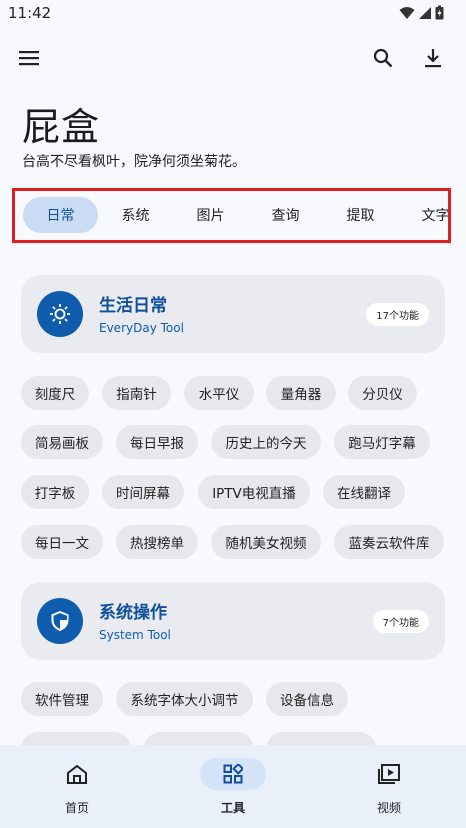 This screenshot has height=828, width=466. I want to click on tool-chip: 指南针, so click(136, 393).